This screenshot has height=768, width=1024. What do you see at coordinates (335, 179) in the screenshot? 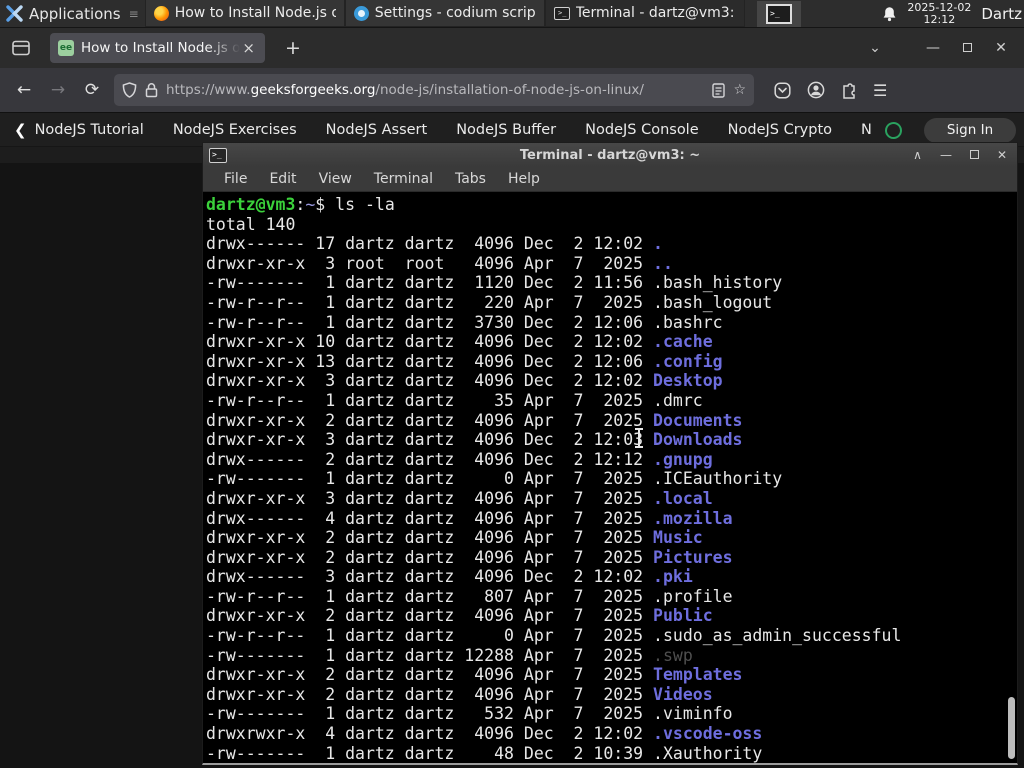
I see `menu-item-view: View` at bounding box center [335, 179].